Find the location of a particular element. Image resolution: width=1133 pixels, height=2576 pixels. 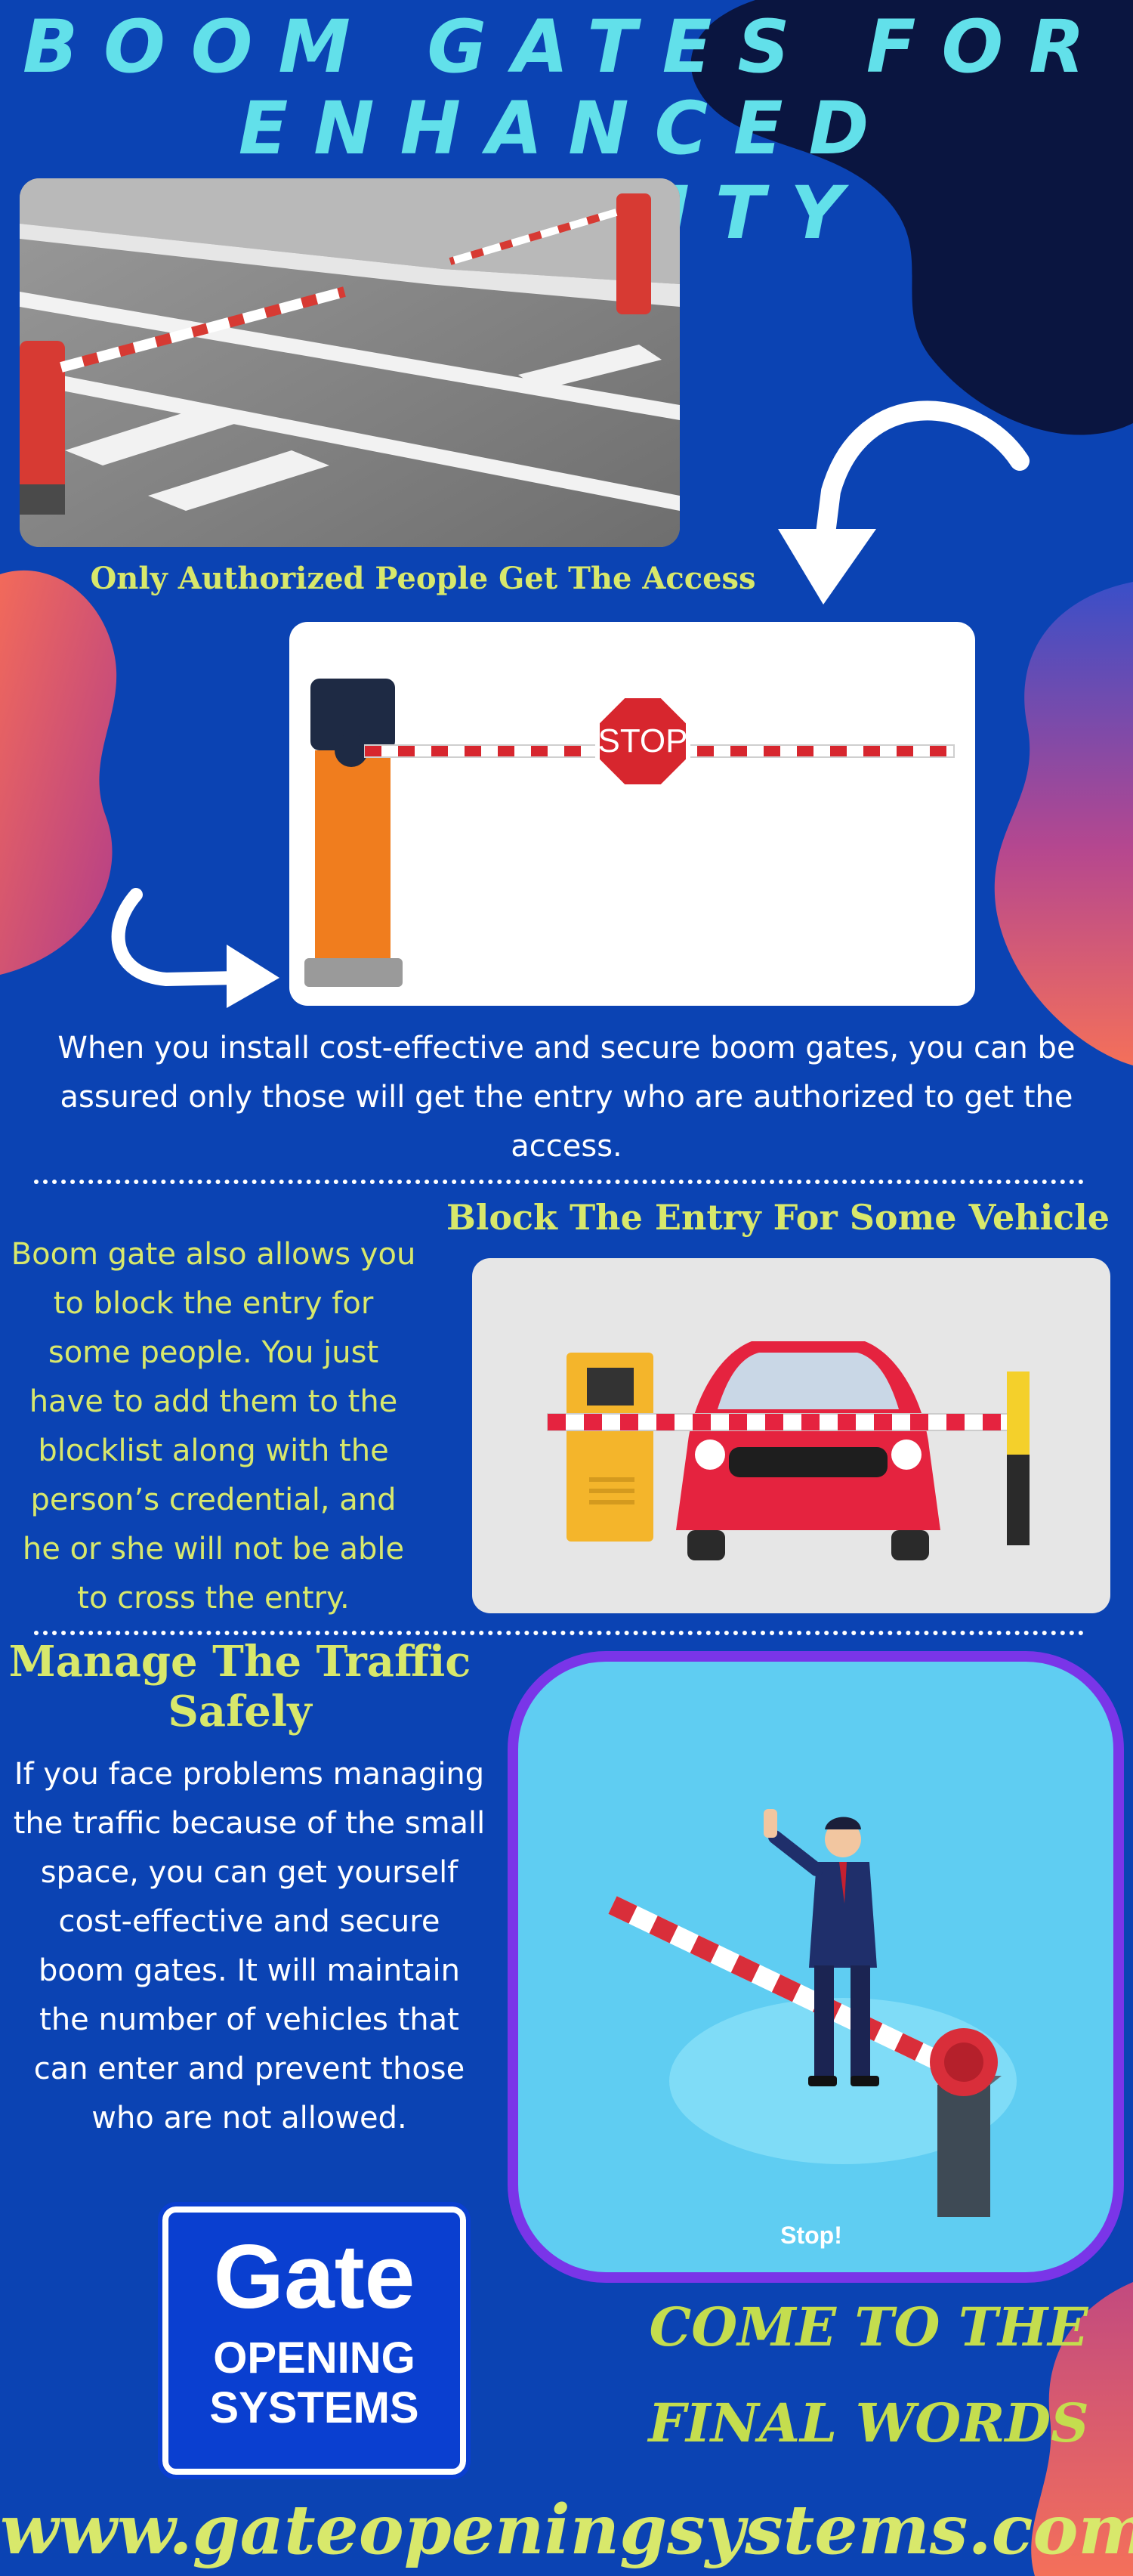

traffic-man-illustration: Stop! is located at coordinates (816, 1967).